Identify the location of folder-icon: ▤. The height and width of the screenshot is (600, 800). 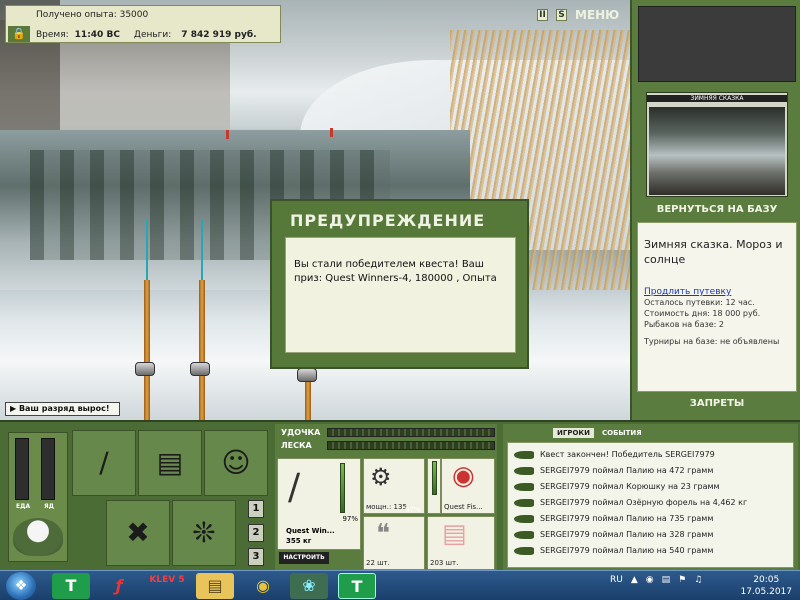
(215, 585).